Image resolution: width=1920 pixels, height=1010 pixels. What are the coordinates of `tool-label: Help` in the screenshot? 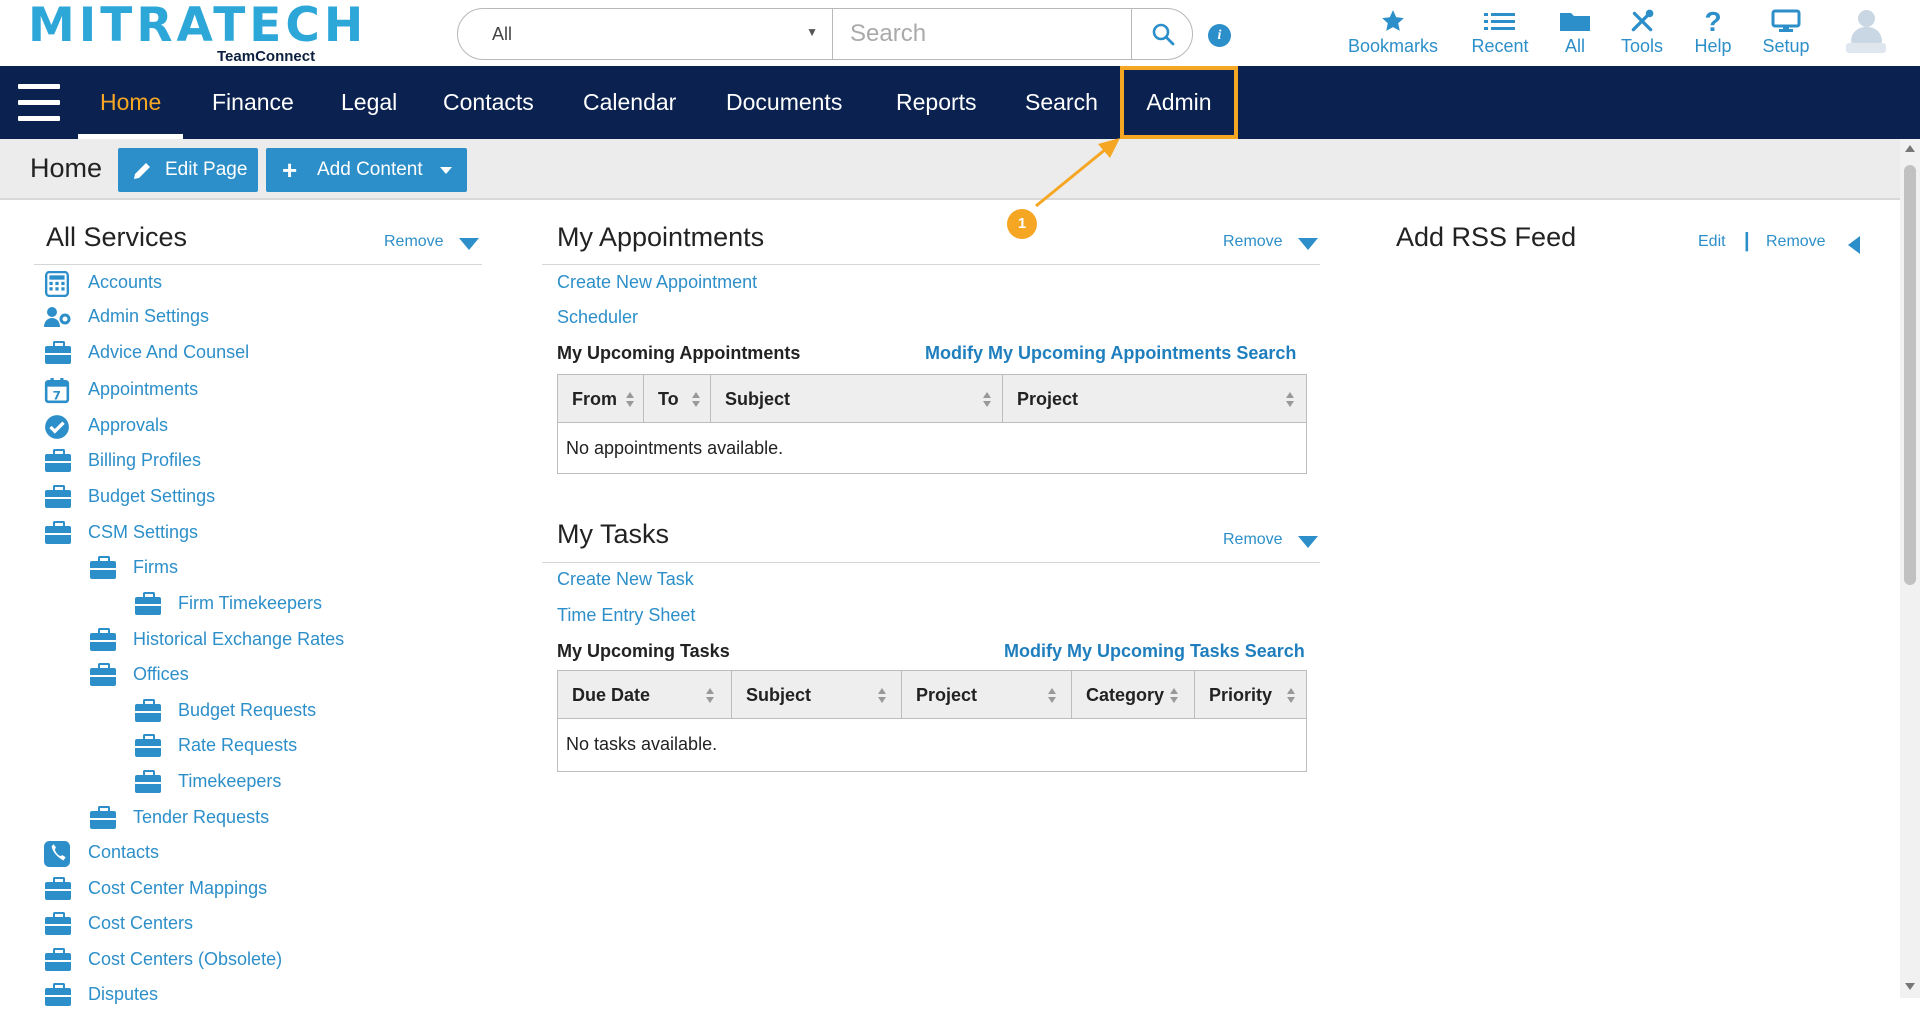 It's located at (1713, 46).